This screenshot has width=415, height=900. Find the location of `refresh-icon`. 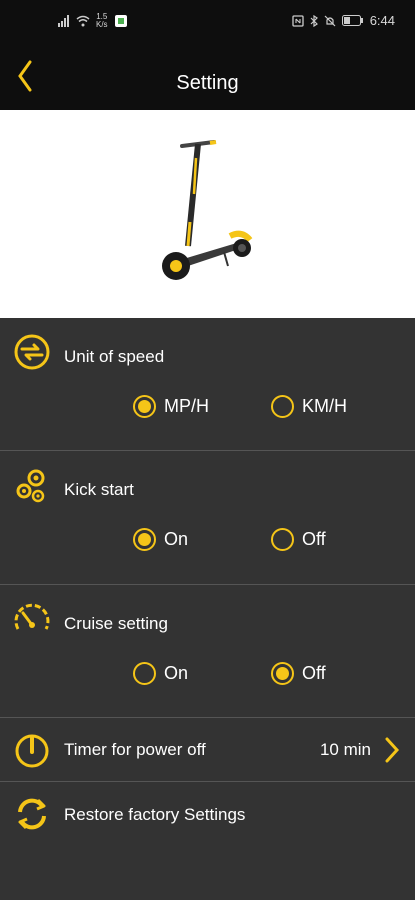

refresh-icon is located at coordinates (32, 814).